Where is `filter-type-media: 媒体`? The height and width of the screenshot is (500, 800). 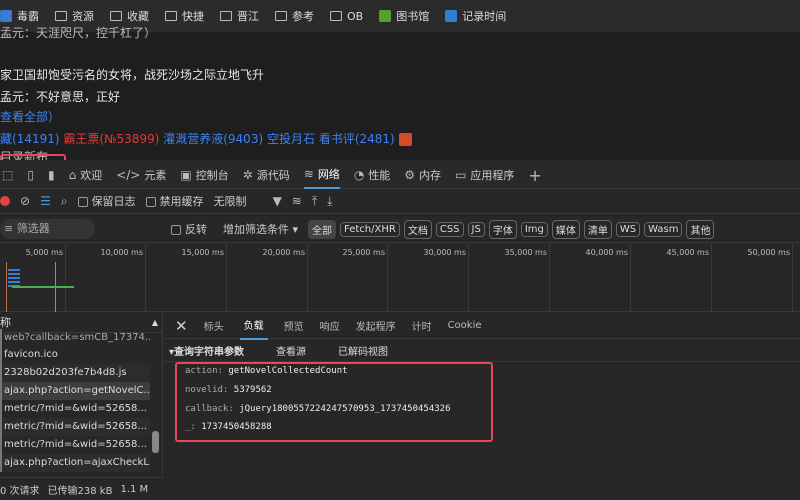
filter-type-media: 媒体 is located at coordinates (565, 229).